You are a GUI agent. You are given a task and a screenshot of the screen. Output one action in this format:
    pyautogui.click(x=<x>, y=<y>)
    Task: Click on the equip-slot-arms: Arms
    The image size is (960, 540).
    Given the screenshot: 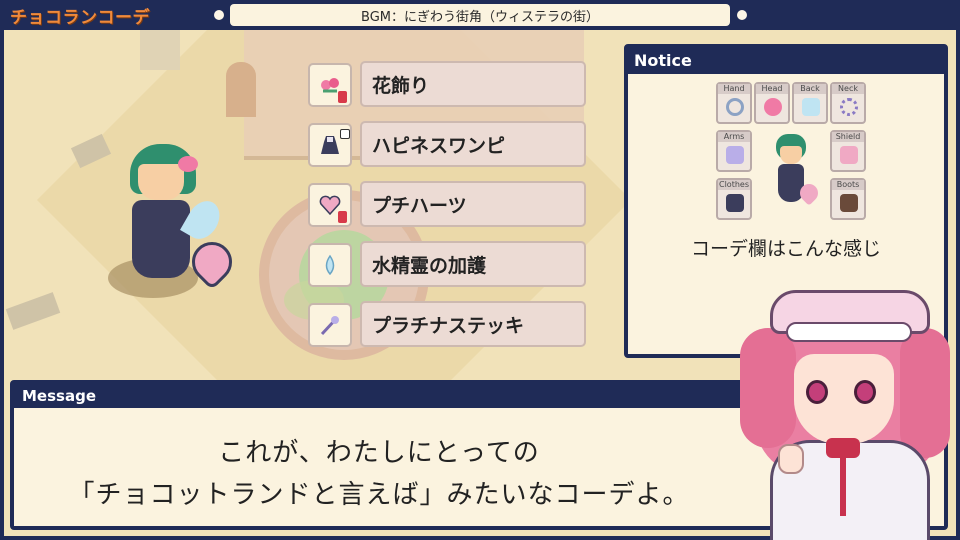 What is the action you would take?
    pyautogui.click(x=734, y=151)
    